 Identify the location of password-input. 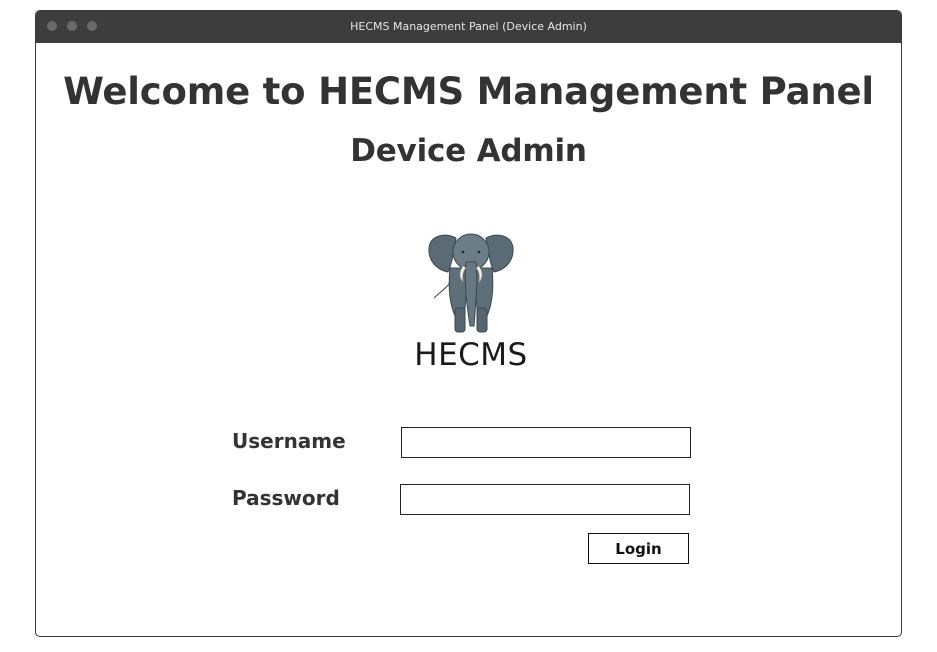
(545, 499).